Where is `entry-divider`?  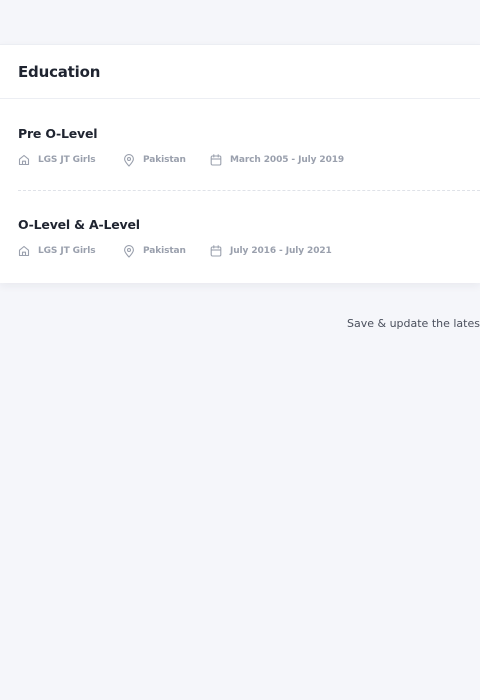 entry-divider is located at coordinates (249, 190).